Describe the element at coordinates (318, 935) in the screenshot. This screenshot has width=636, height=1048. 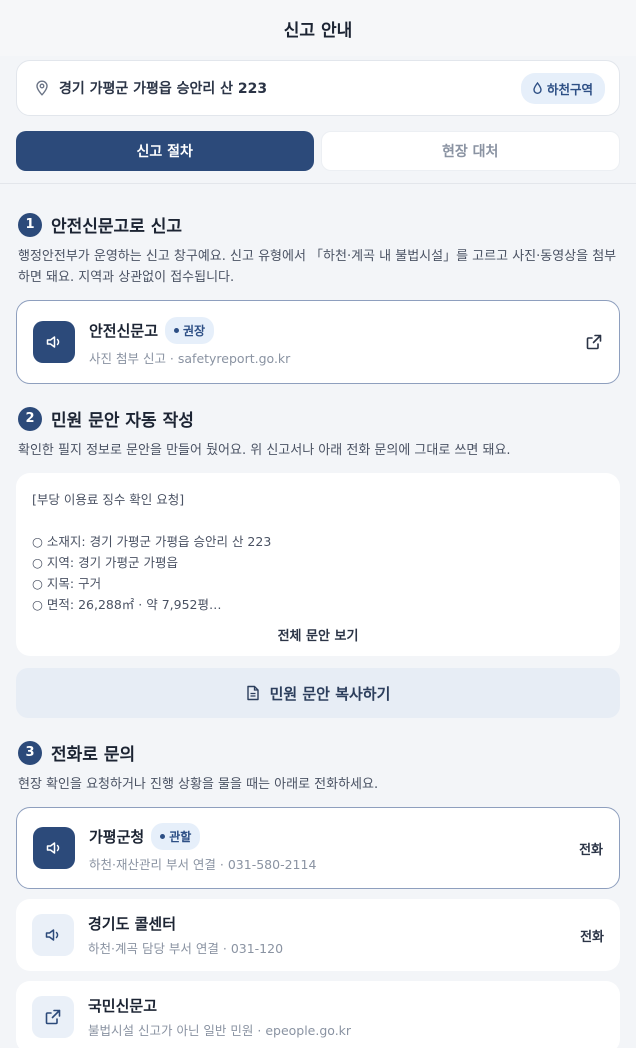
I see `contact-card-gyeonggi: 경기도 콜센터 하천·계곡 담당 부서 연결 · 031-120 전화` at that location.